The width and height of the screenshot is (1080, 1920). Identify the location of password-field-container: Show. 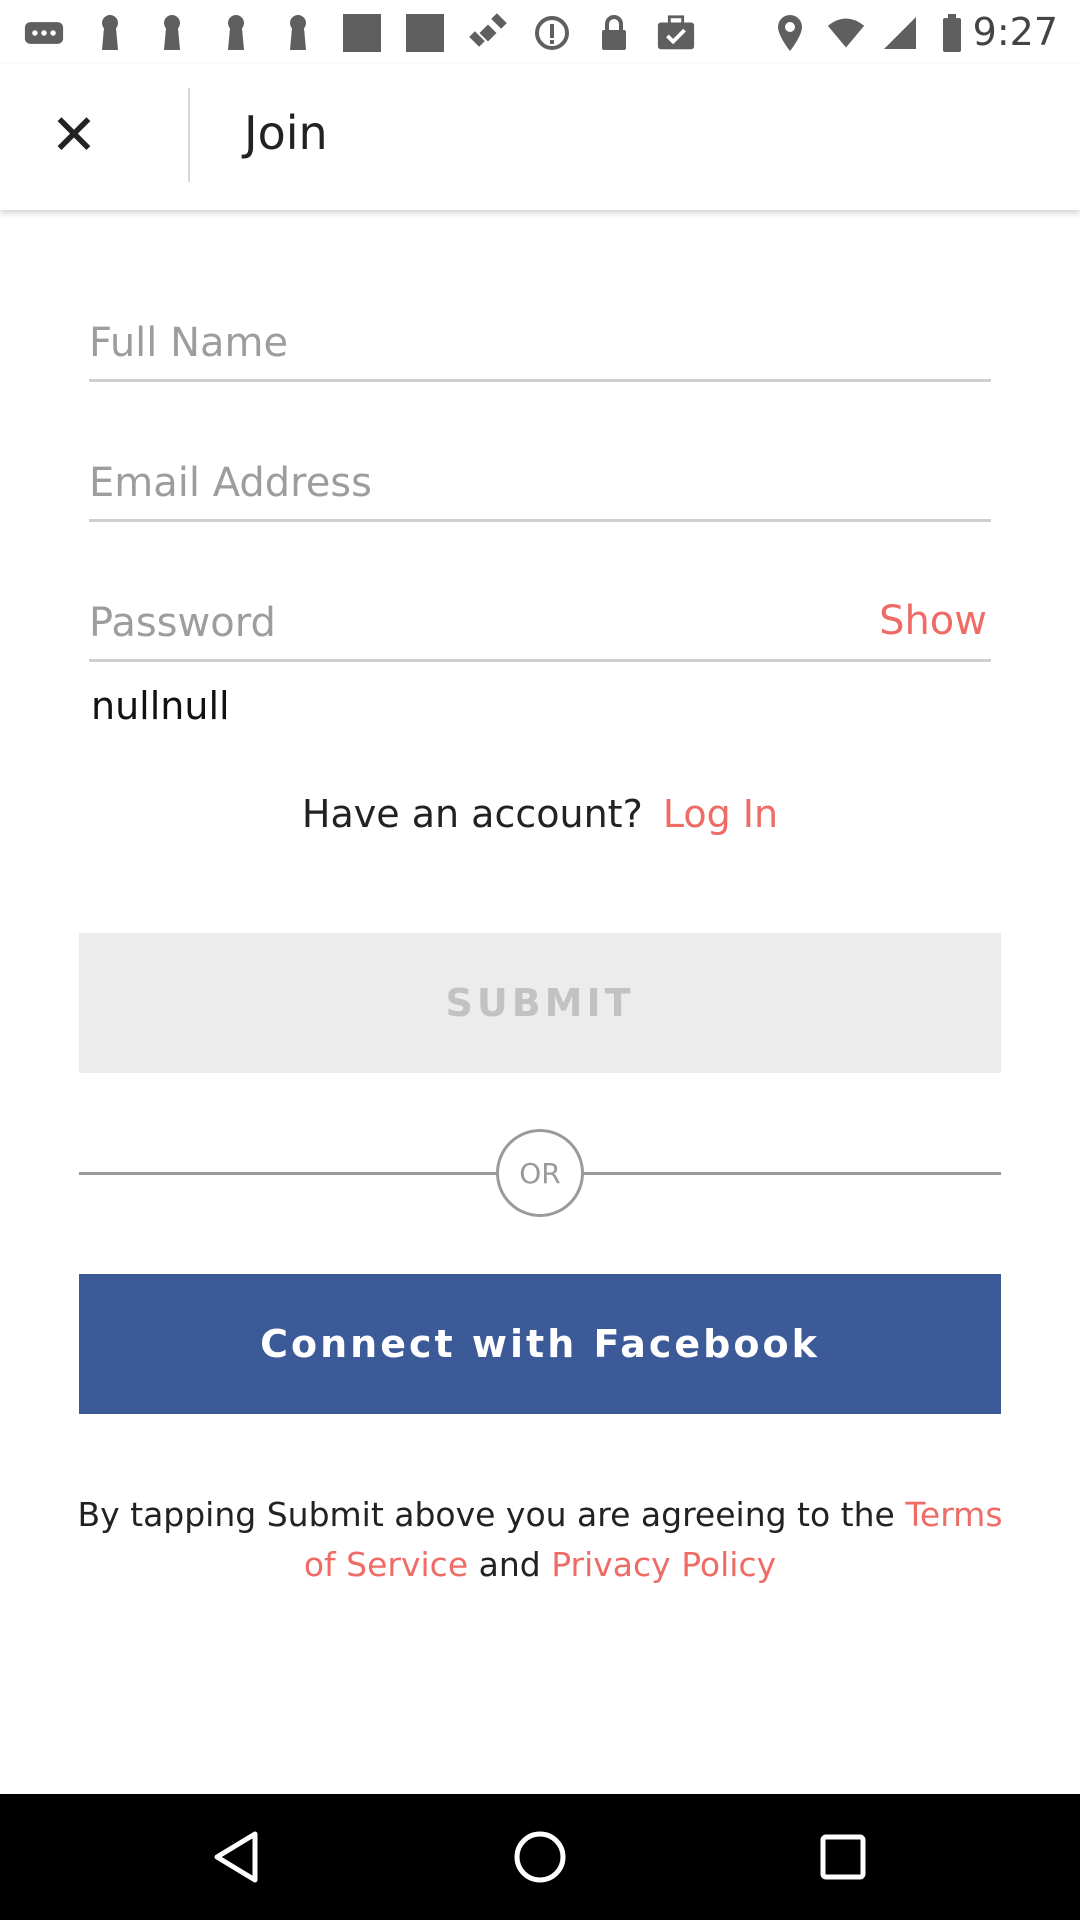
(540, 621).